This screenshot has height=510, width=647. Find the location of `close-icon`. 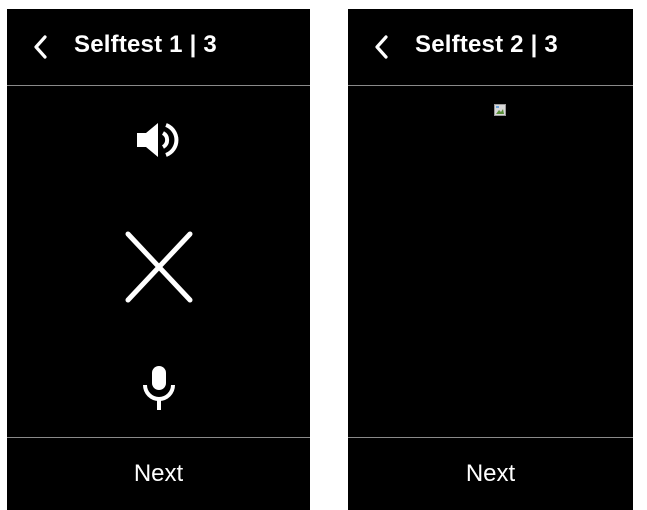

close-icon is located at coordinates (159, 267).